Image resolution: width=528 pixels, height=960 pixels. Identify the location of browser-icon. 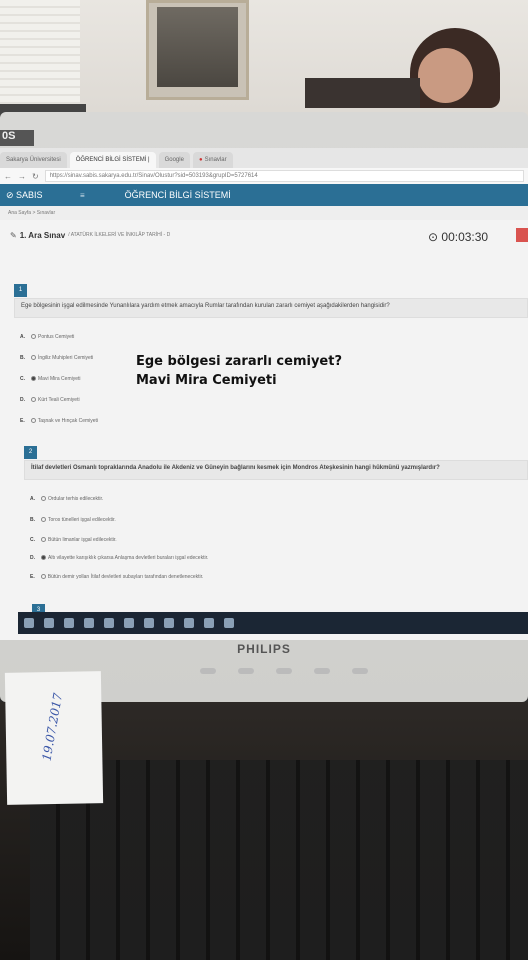
(129, 623).